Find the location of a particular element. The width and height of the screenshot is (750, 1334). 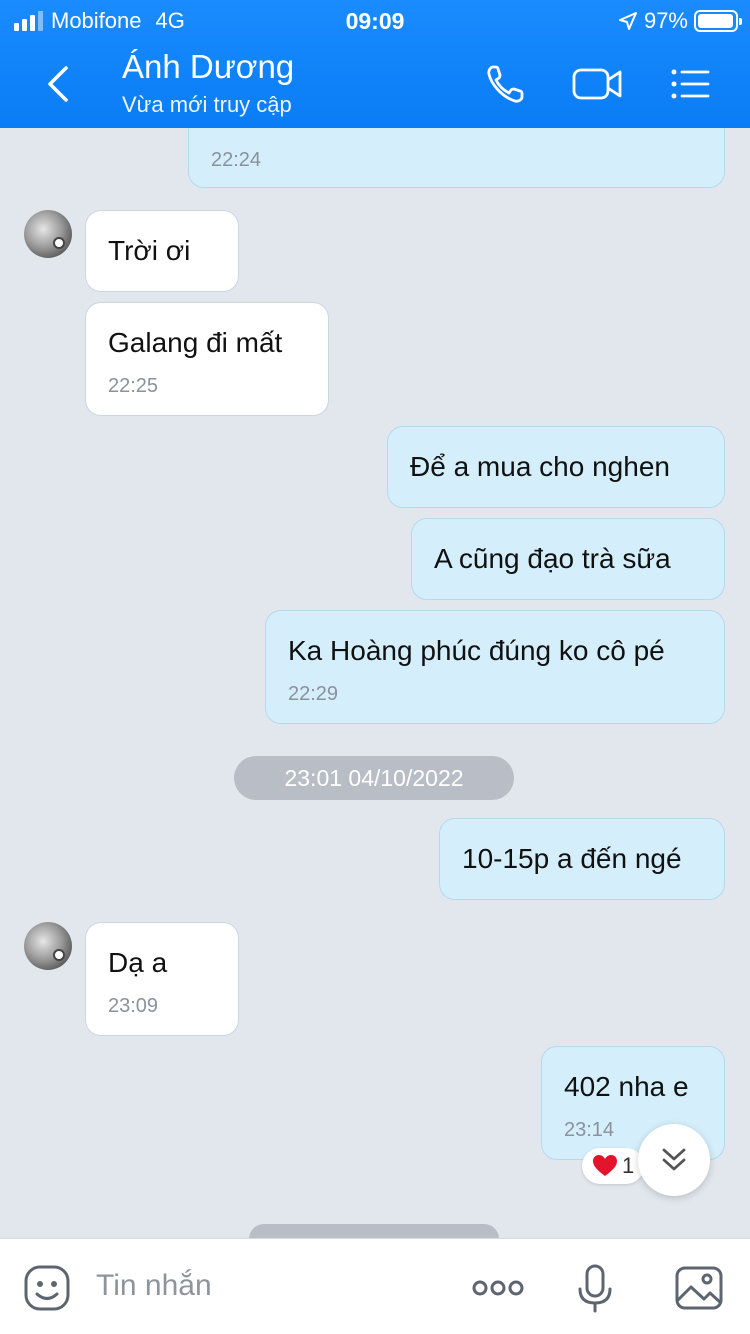

presence-status: Vừa mới truy cập is located at coordinates (207, 104).